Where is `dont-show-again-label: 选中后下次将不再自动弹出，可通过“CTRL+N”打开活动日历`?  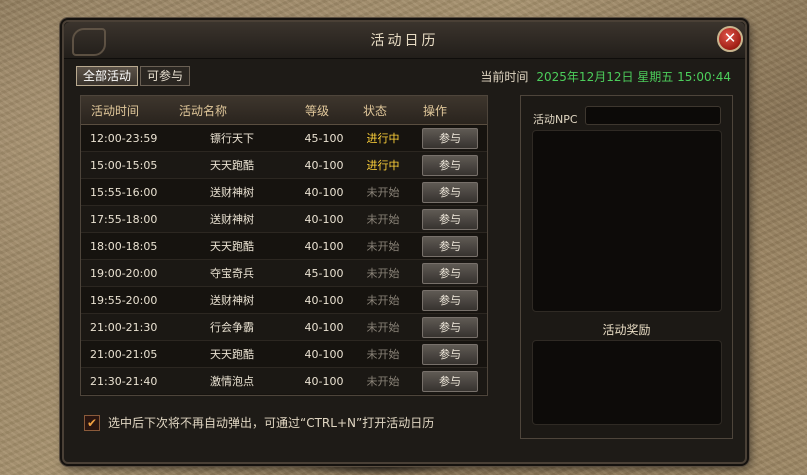 dont-show-again-label: 选中后下次将不再自动弹出，可通过“CTRL+N”打开活动日历 is located at coordinates (271, 423).